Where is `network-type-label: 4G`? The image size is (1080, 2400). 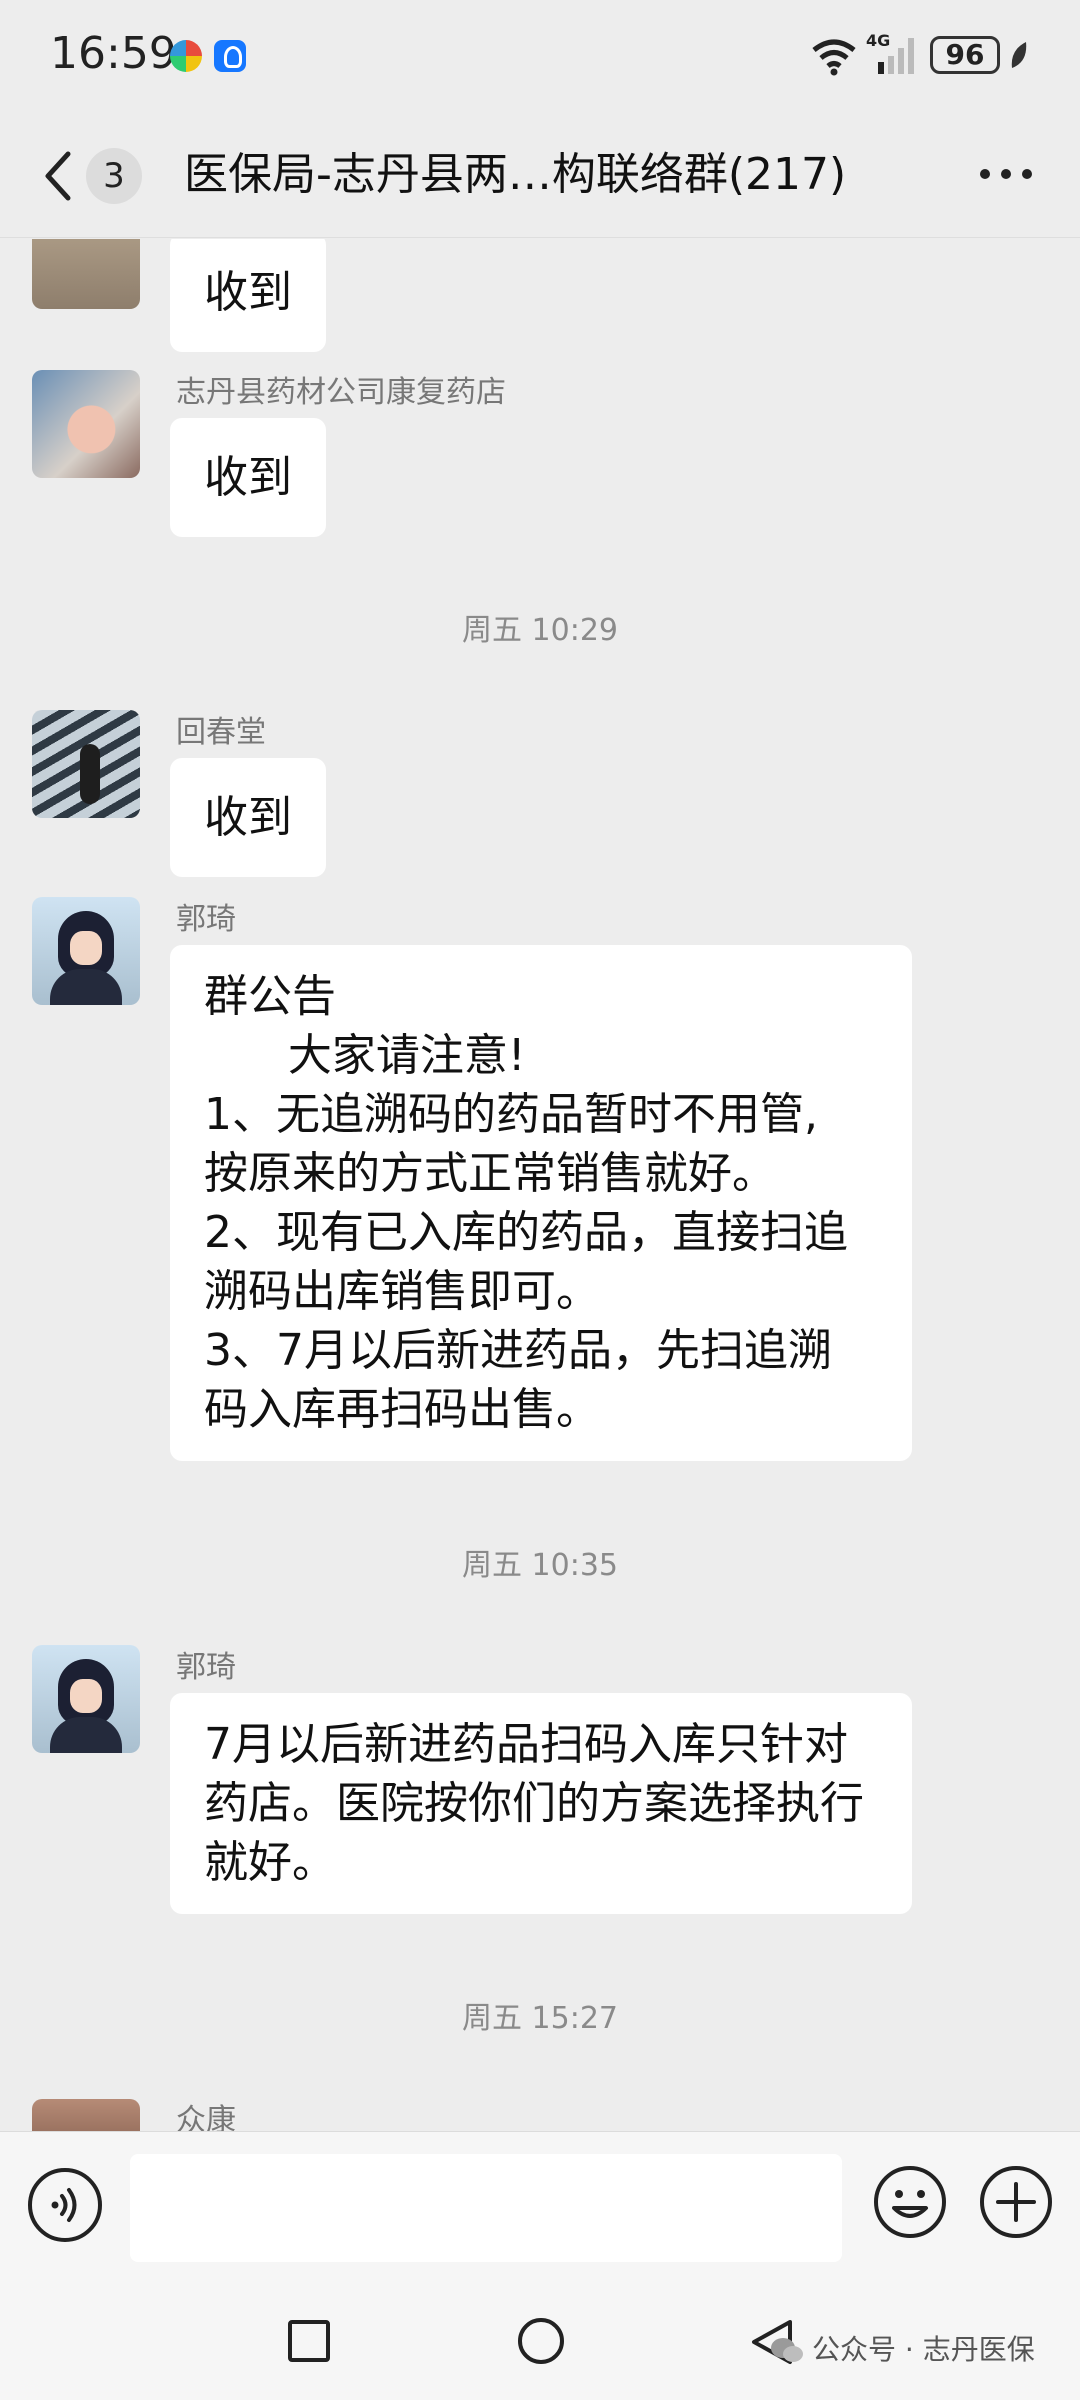
network-type-label: 4G is located at coordinates (878, 40).